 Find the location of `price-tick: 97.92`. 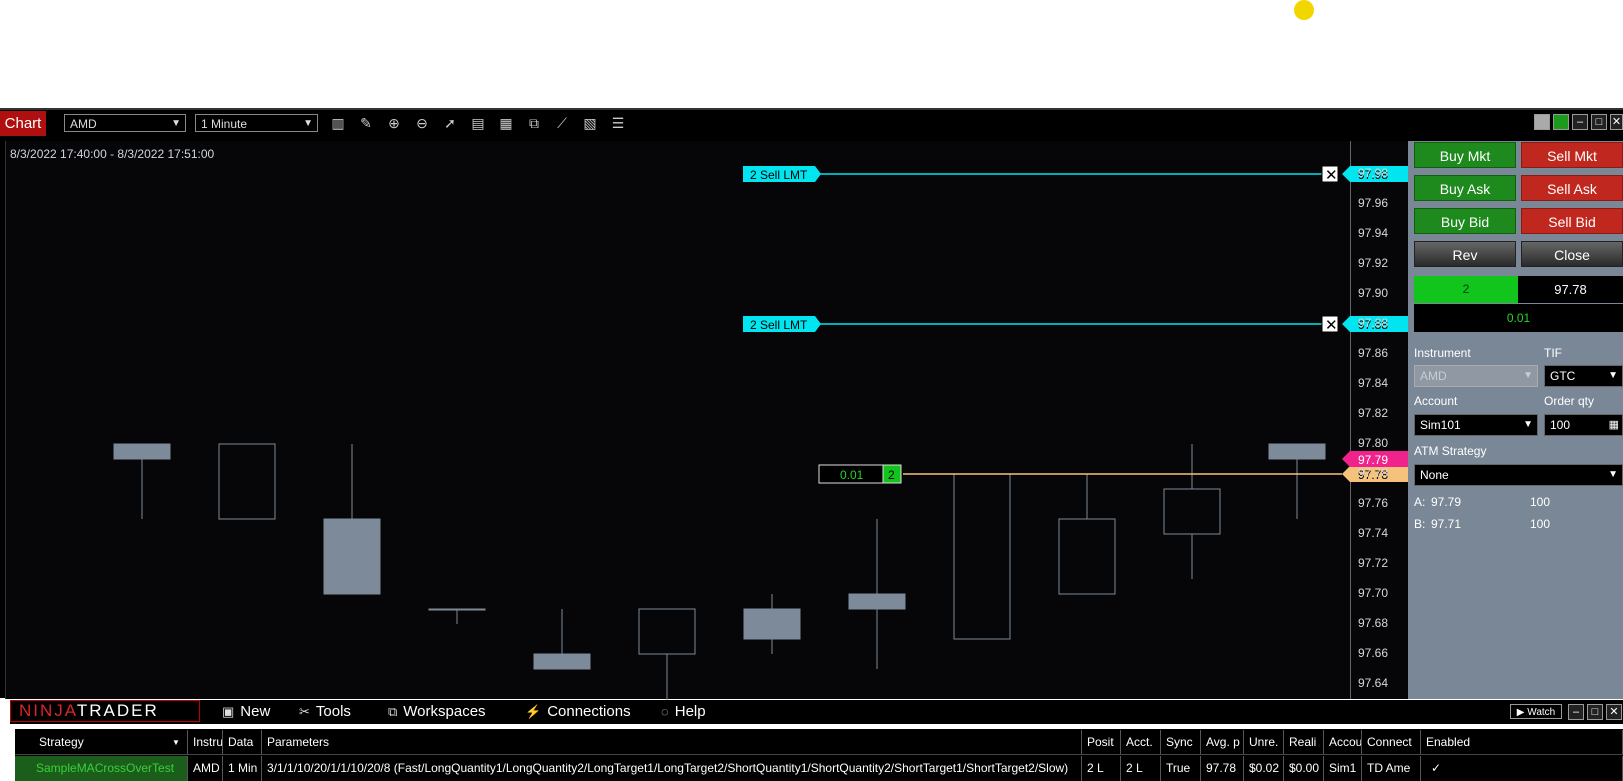

price-tick: 97.92 is located at coordinates (1373, 263).